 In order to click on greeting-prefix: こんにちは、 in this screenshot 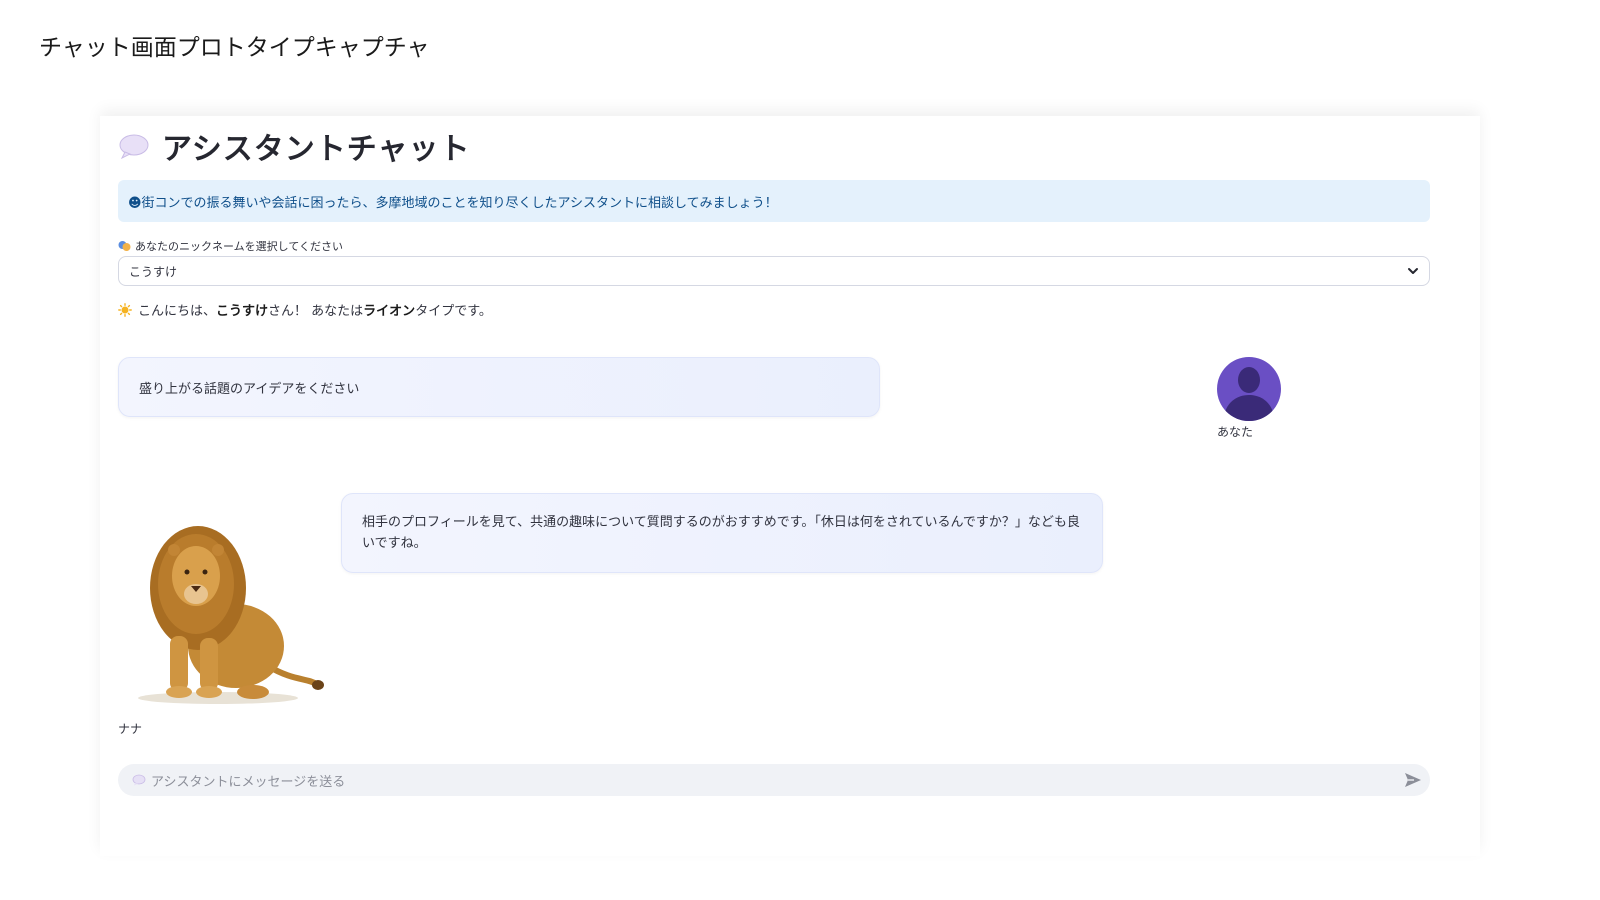, I will do `click(177, 311)`.